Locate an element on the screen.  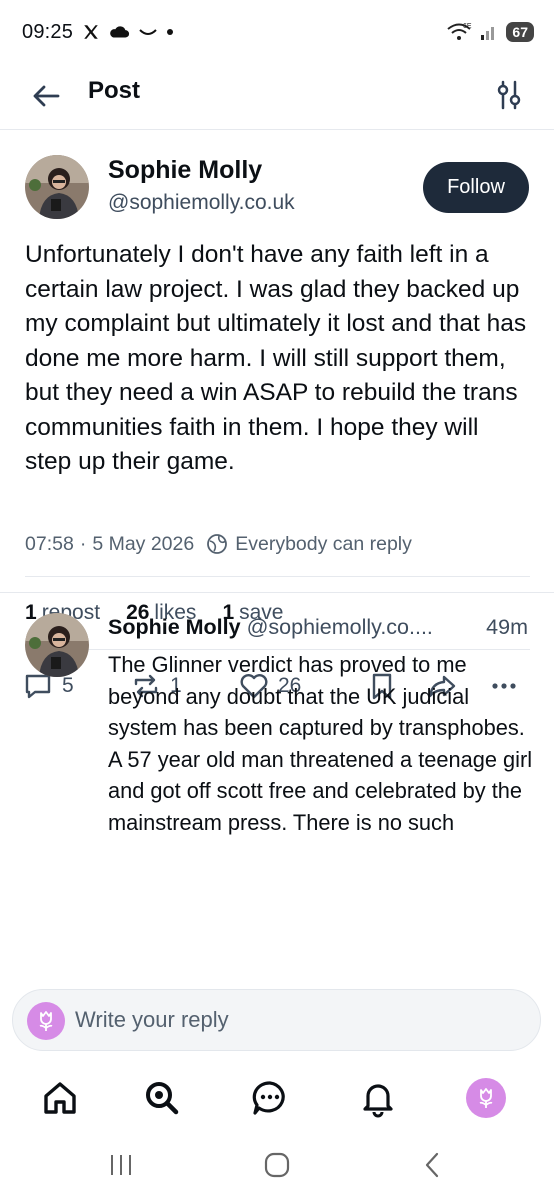
svg-text: 6E is located at coordinates (467, 26).